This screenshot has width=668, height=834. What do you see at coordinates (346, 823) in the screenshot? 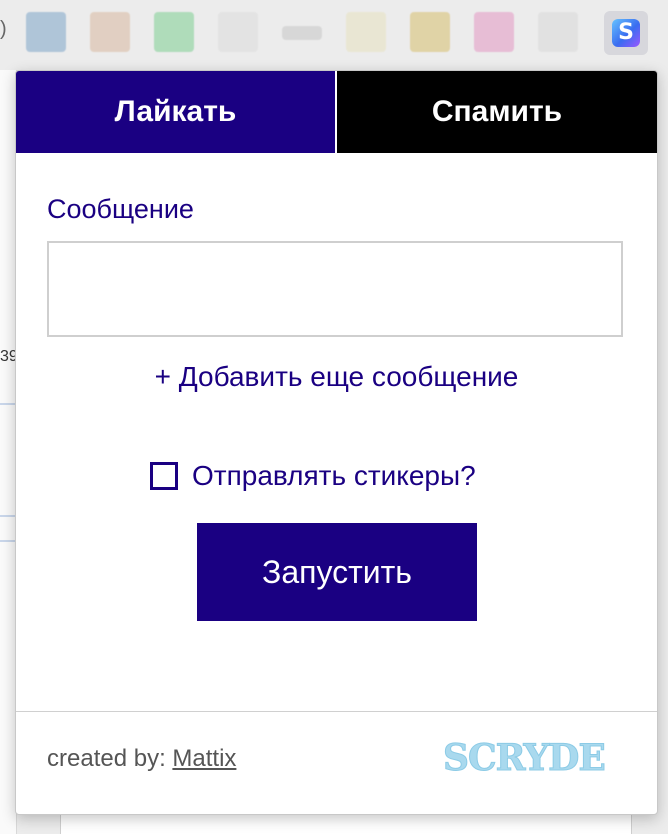
I see `background-panel` at bounding box center [346, 823].